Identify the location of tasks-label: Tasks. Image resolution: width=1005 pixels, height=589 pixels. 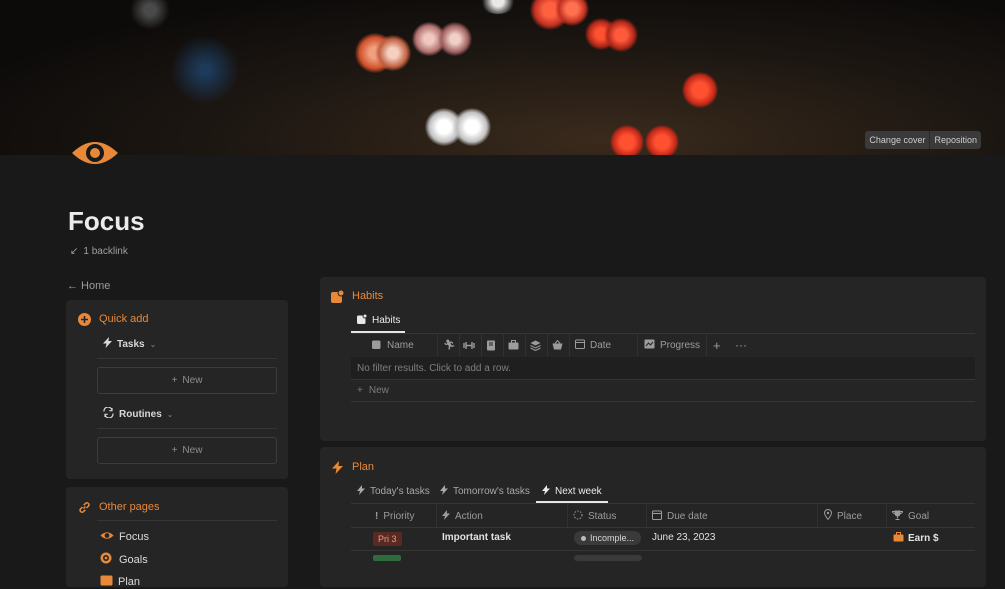
(131, 344).